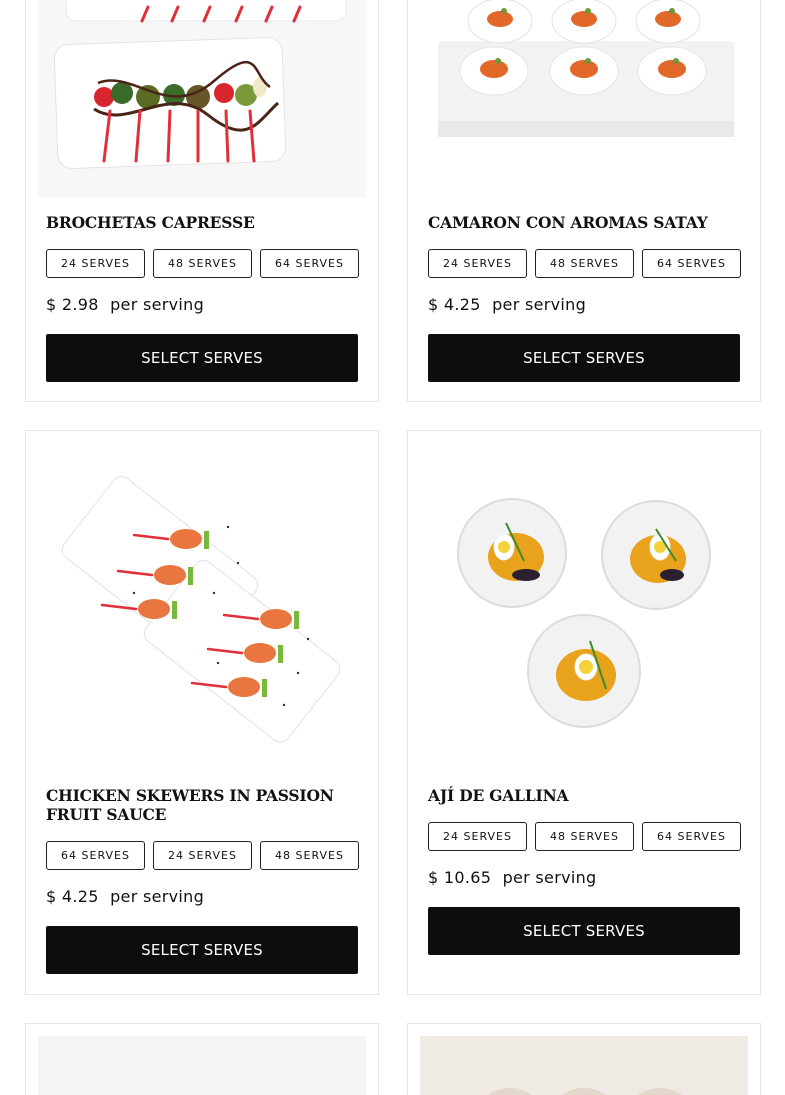 This screenshot has height=1095, width=785. What do you see at coordinates (202, 222) in the screenshot?
I see `product-title: BROCHETAS CAPRESSE` at bounding box center [202, 222].